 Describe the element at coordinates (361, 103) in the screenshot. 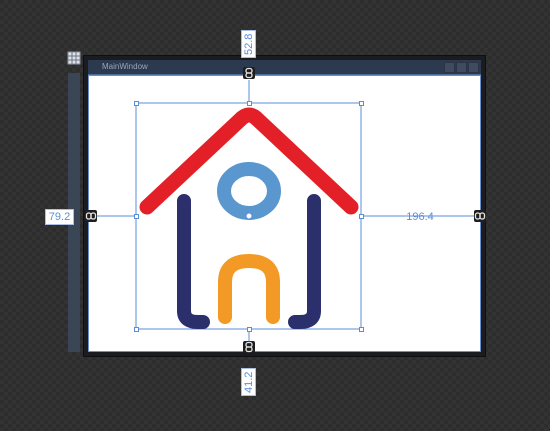

I see `resize-handle-top-right` at that location.